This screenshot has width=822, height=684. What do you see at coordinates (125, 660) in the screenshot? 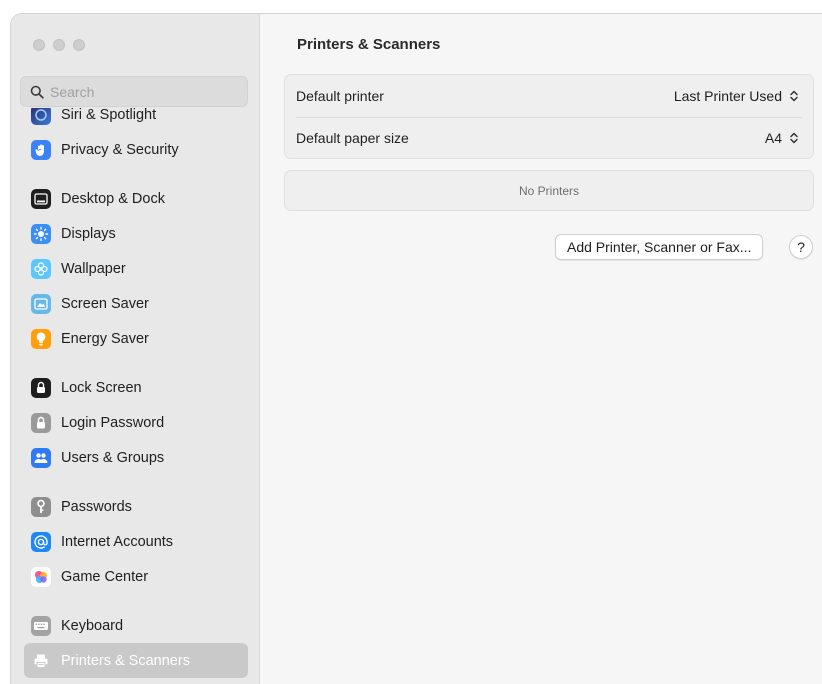
I see `sidebar-item-label: Printers & Scanners` at bounding box center [125, 660].